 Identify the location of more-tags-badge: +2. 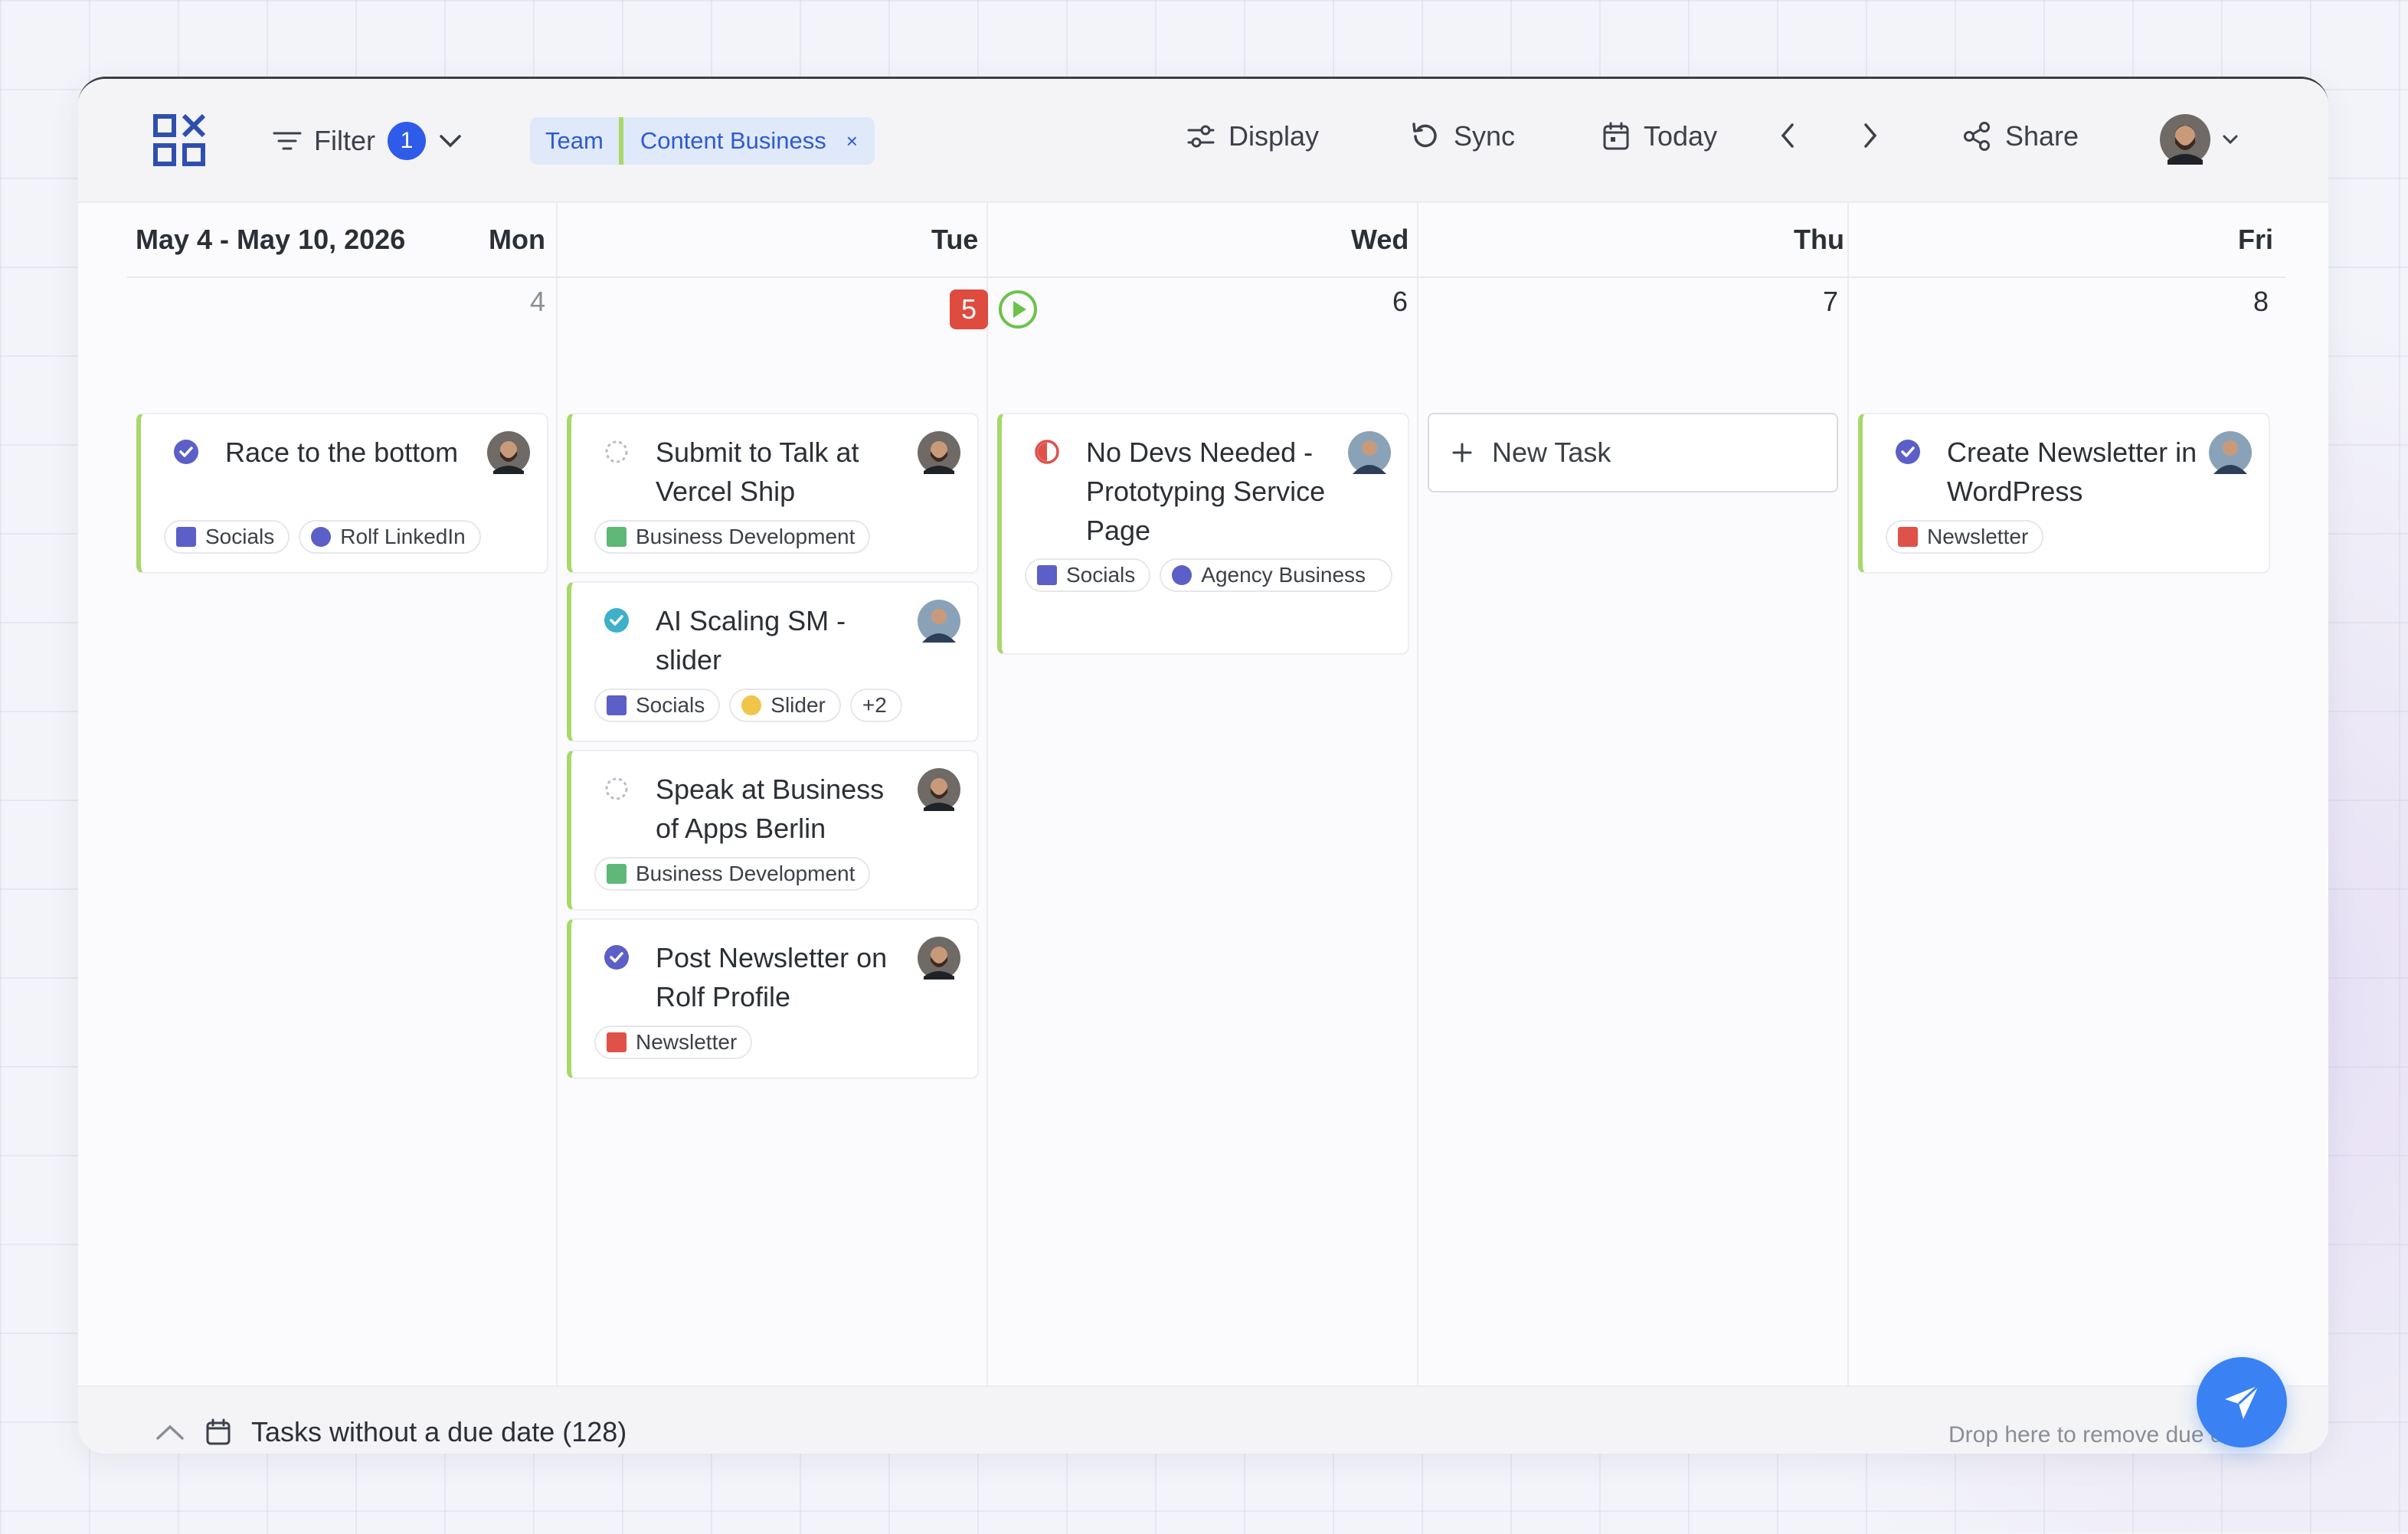
(876, 705).